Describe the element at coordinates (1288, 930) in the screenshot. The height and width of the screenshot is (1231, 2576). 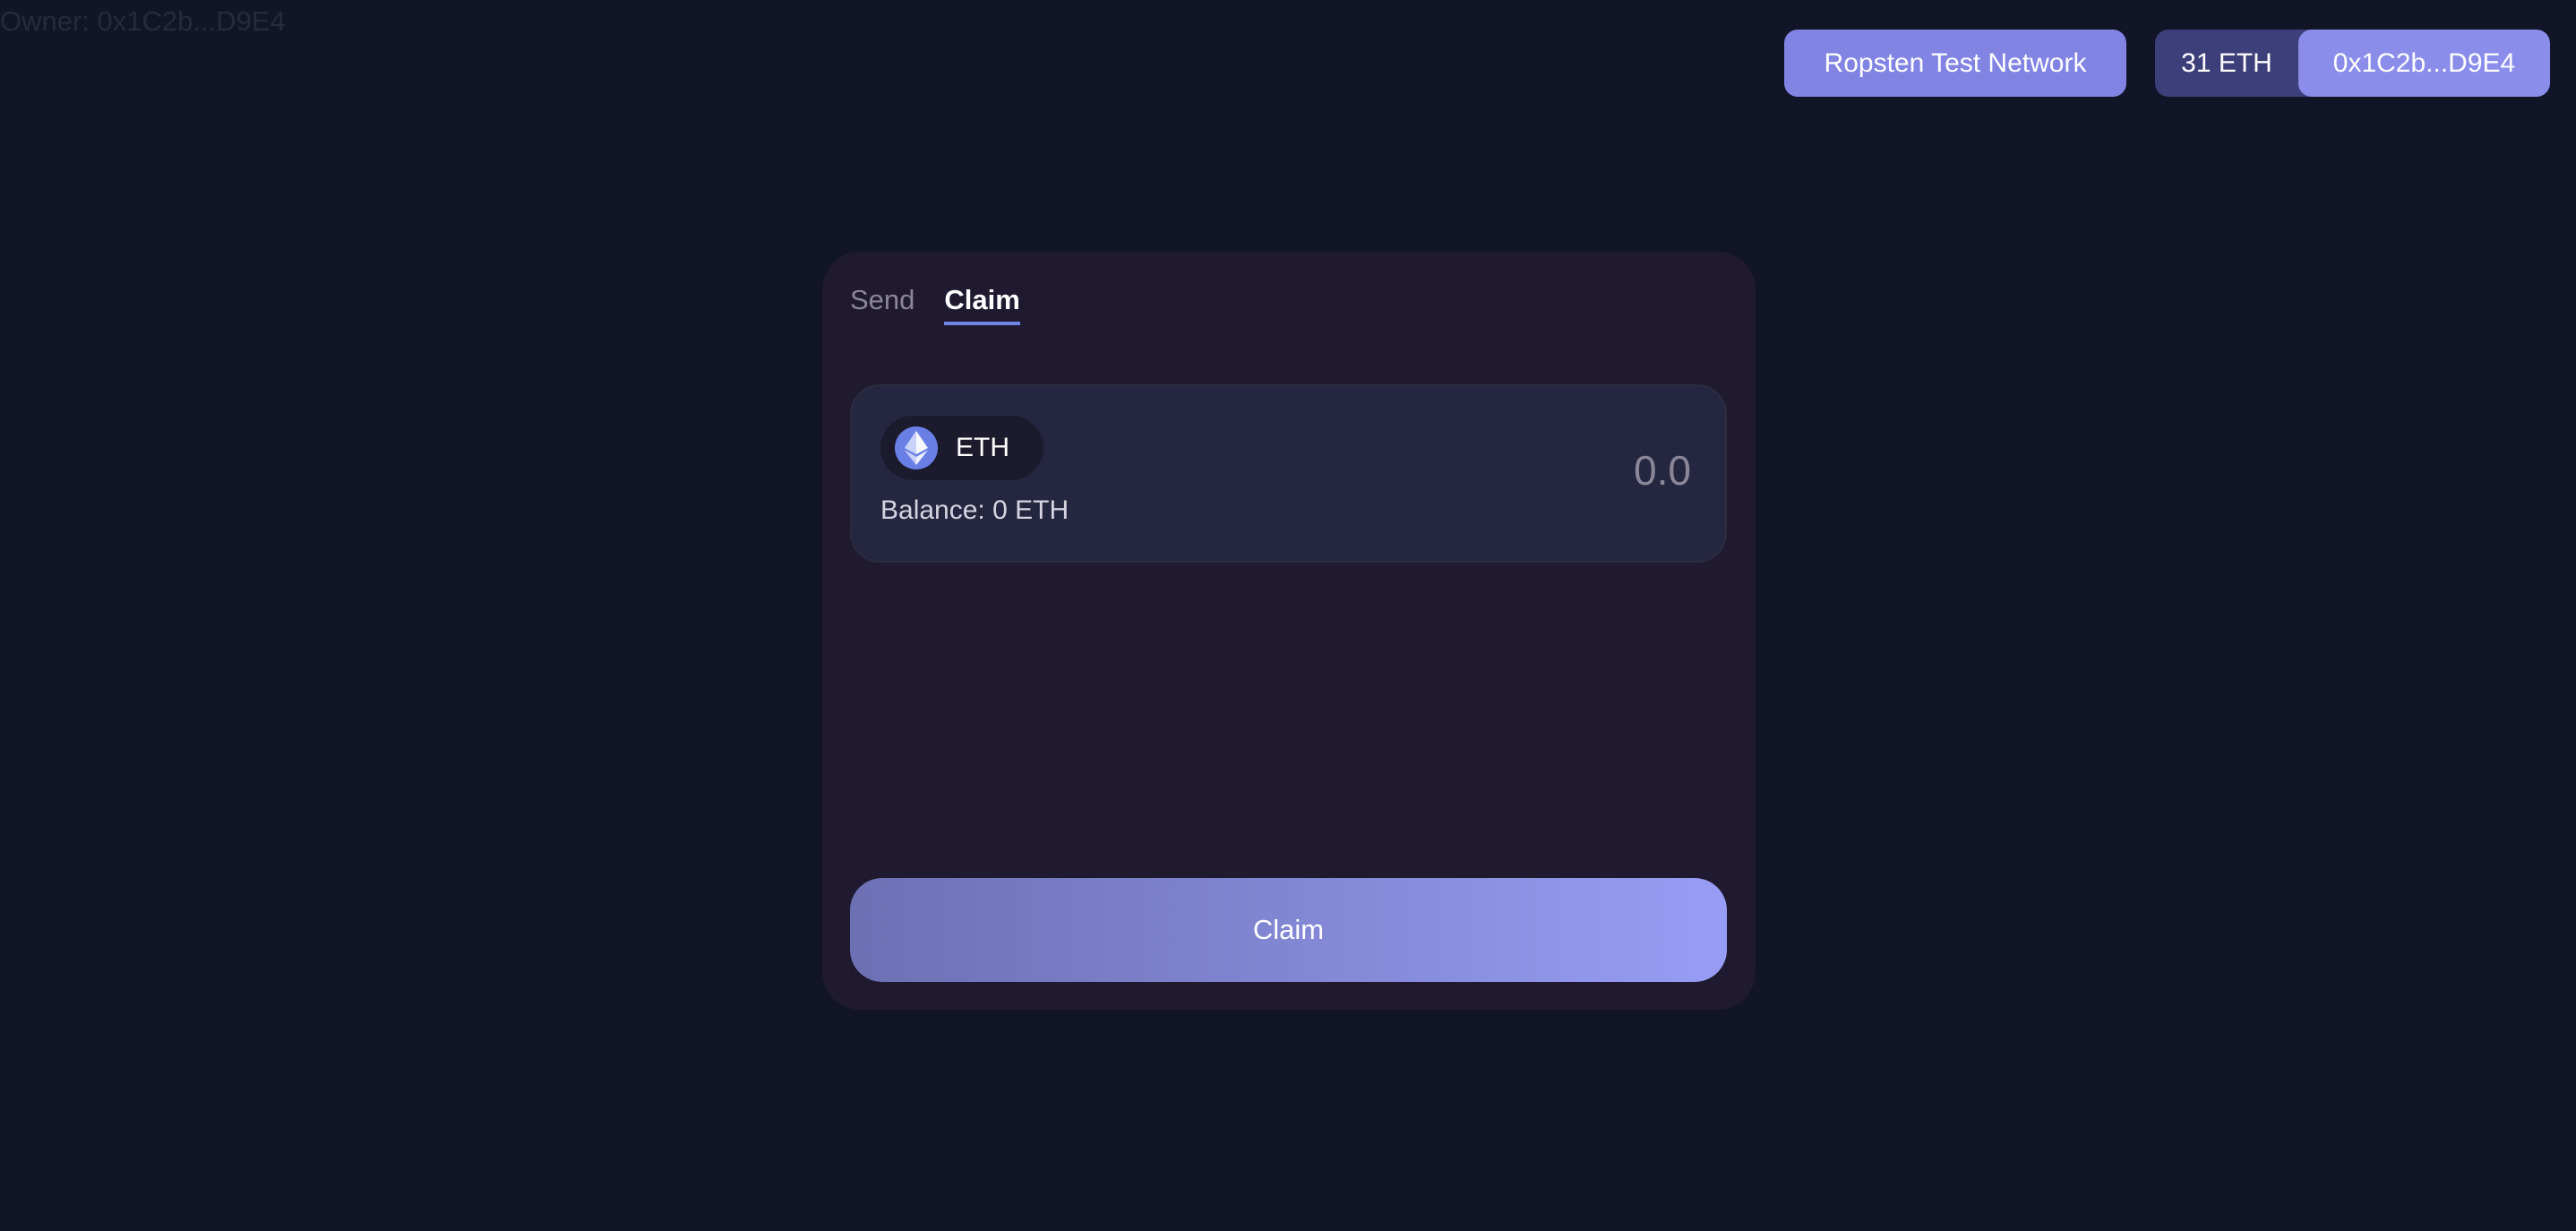
I see `claim-button: Claim` at that location.